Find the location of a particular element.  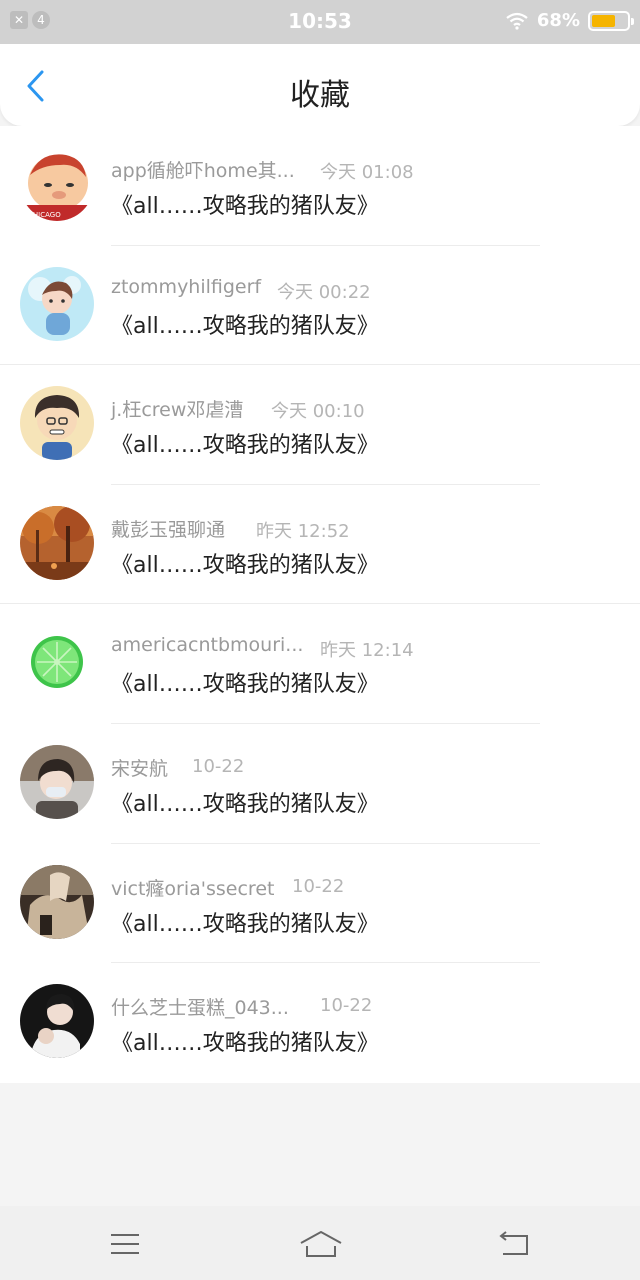

item-name: vict癃oria'ssecret is located at coordinates (193, 888).